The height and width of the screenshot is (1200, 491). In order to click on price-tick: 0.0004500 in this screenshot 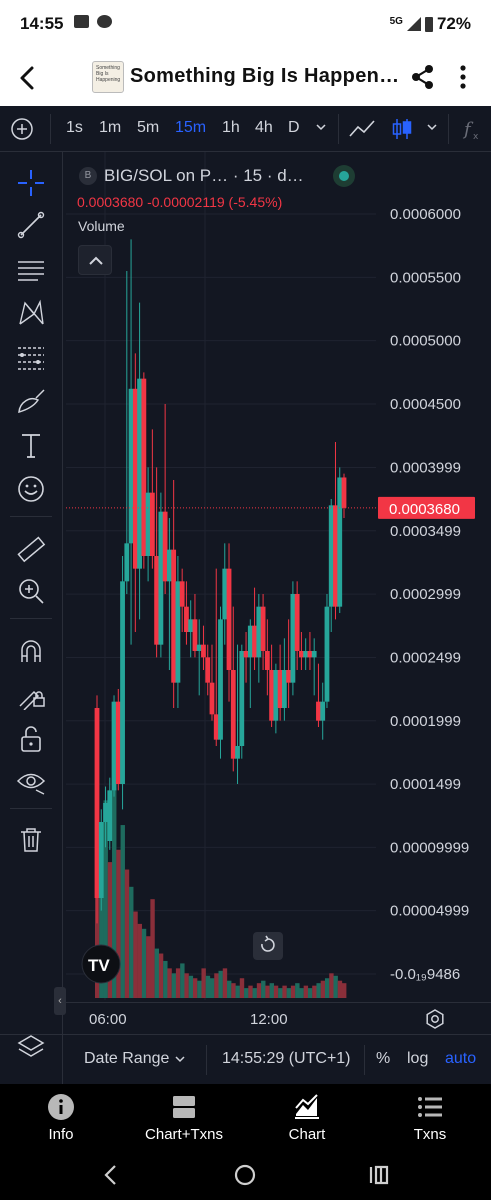, I will do `click(425, 404)`.